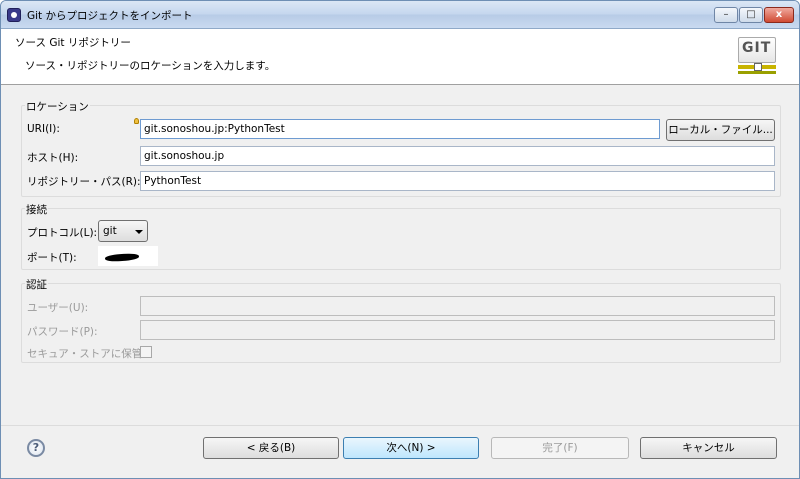  I want to click on connection-group-label: 接続, so click(36, 209).